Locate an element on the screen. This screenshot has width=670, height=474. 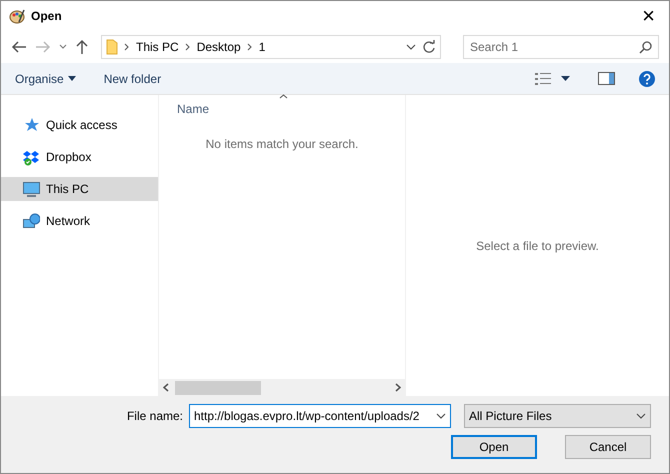
sidebar-item: Dropbox is located at coordinates (79, 157).